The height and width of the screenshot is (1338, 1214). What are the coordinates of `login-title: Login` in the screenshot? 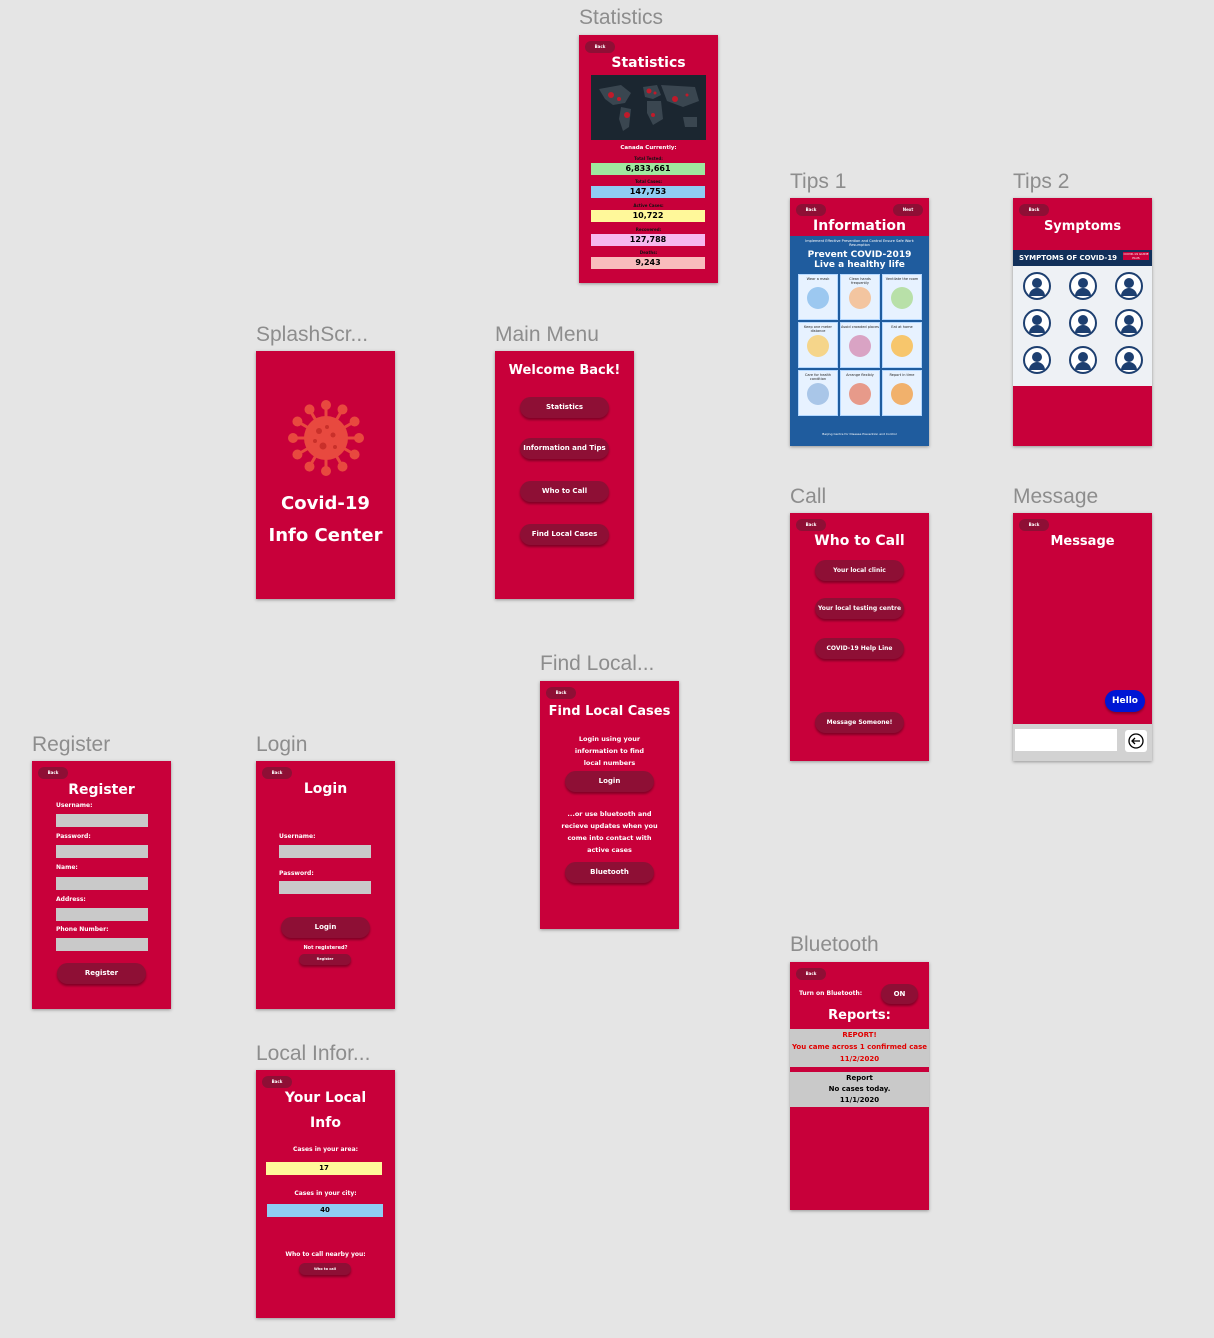 It's located at (325, 789).